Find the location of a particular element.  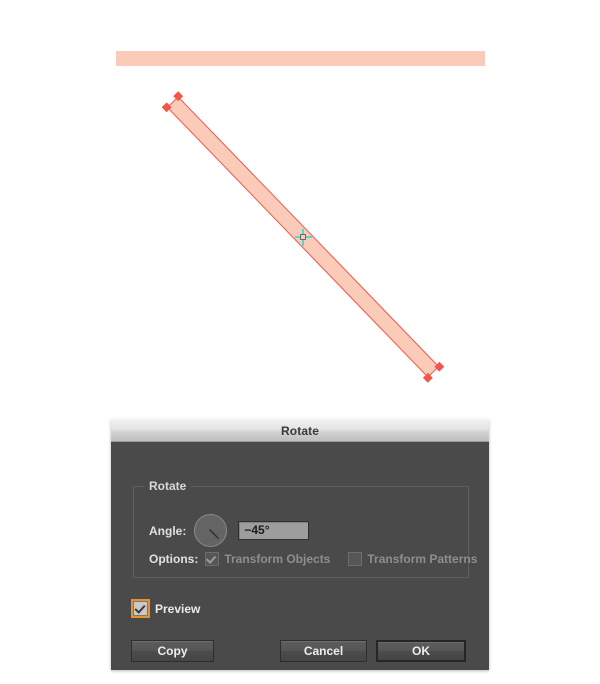

transform-objects-label: Transform Objects is located at coordinates (277, 559).